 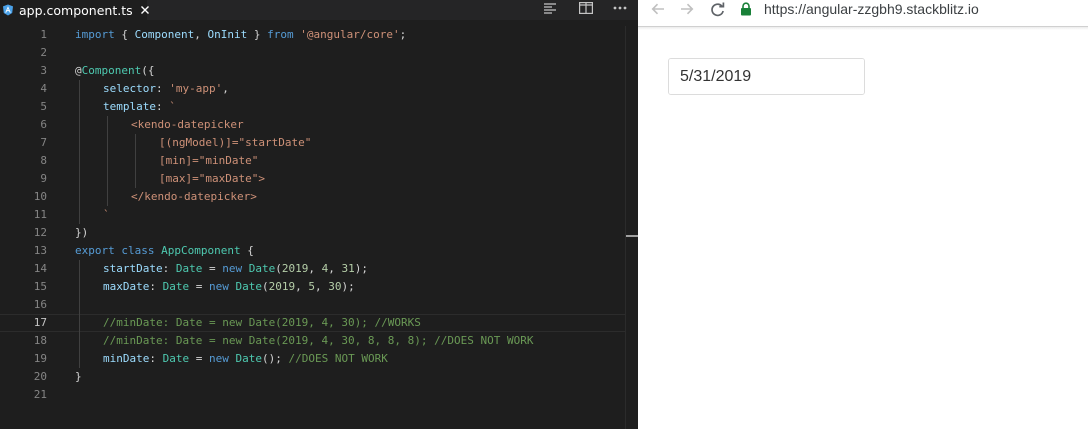 What do you see at coordinates (40, 232) in the screenshot?
I see `line-number: 12` at bounding box center [40, 232].